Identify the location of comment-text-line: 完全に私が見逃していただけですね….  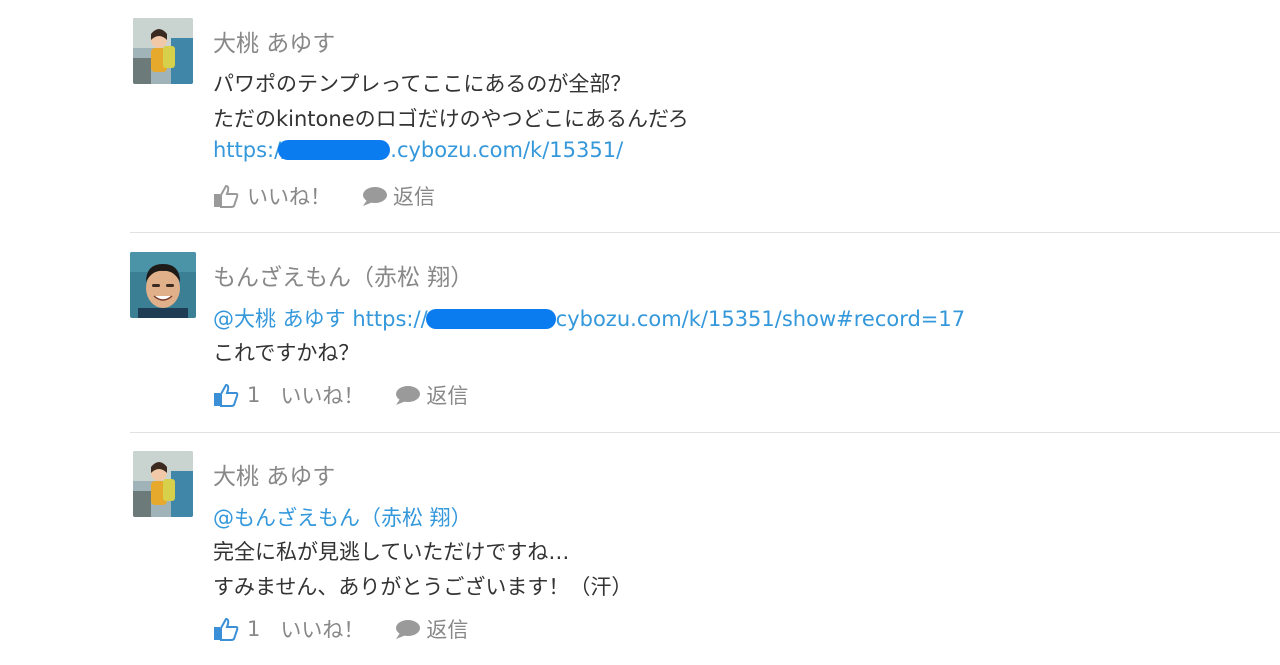
(391, 552).